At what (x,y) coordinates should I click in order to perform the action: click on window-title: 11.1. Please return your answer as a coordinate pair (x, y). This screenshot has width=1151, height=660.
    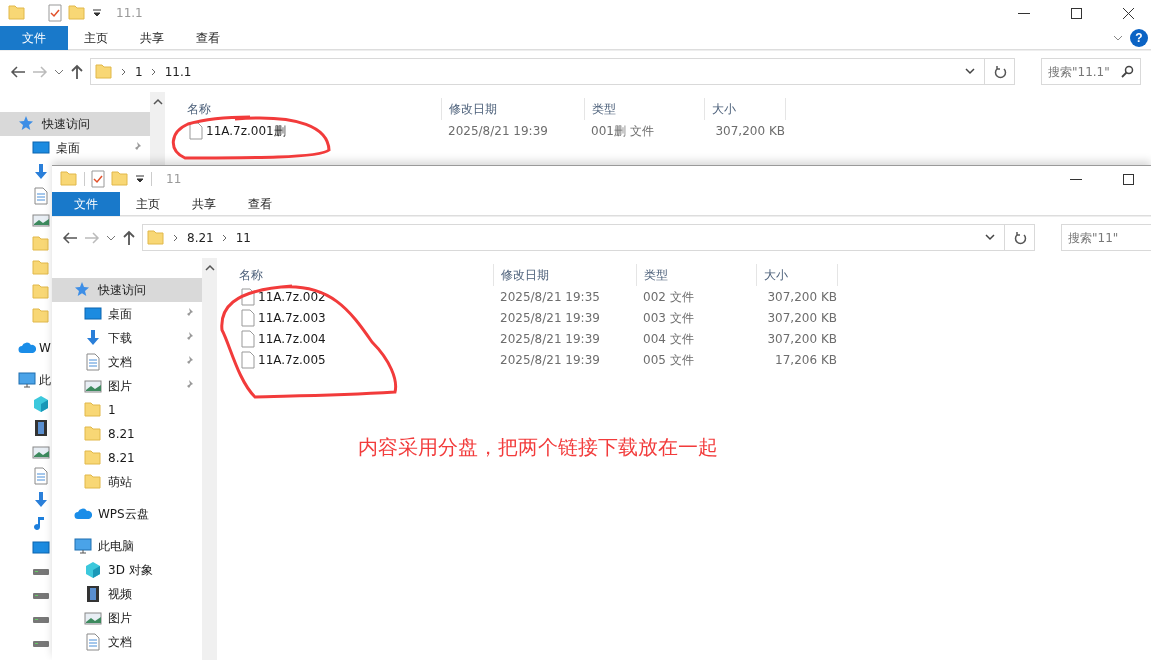
    Looking at the image, I should click on (129, 13).